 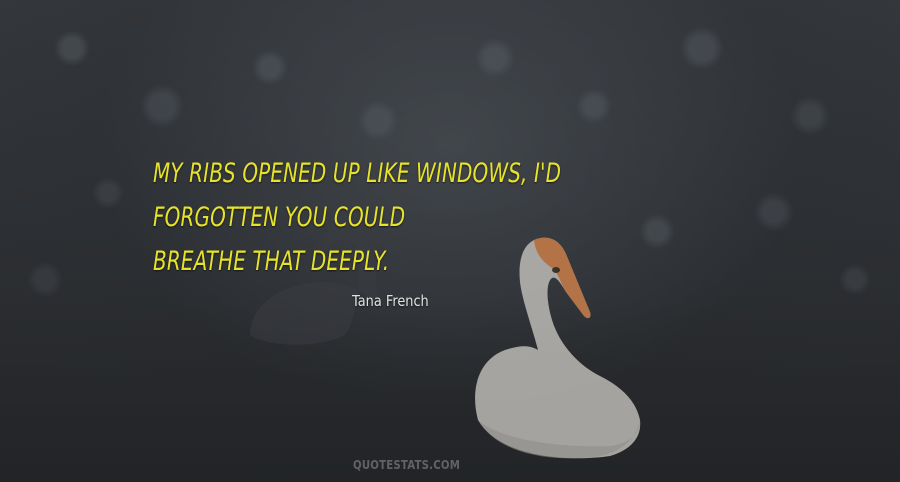 I want to click on author-name: Tana French, so click(x=390, y=301).